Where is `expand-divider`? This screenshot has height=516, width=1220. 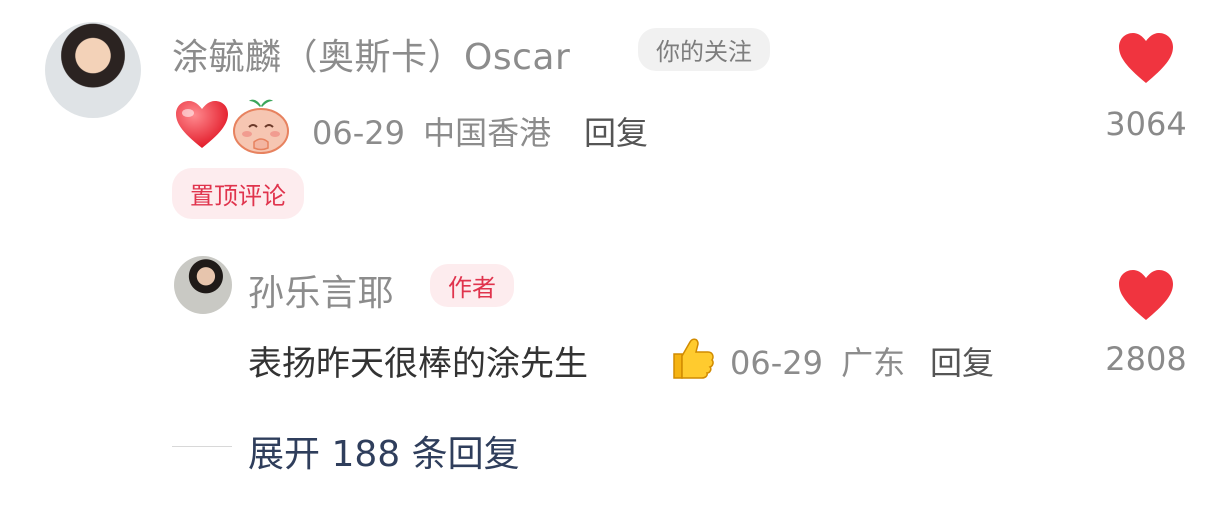
expand-divider is located at coordinates (202, 446).